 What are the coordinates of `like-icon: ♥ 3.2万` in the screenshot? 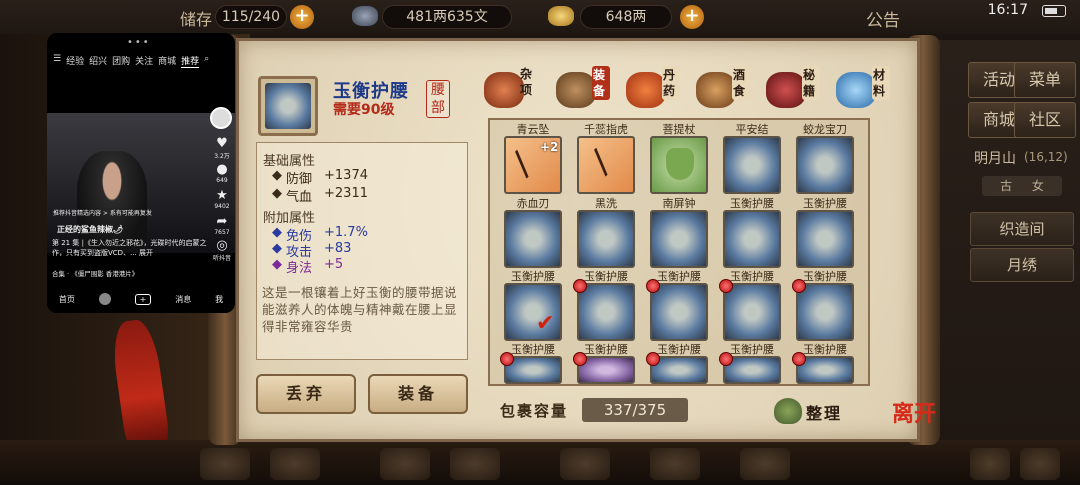 It's located at (222, 149).